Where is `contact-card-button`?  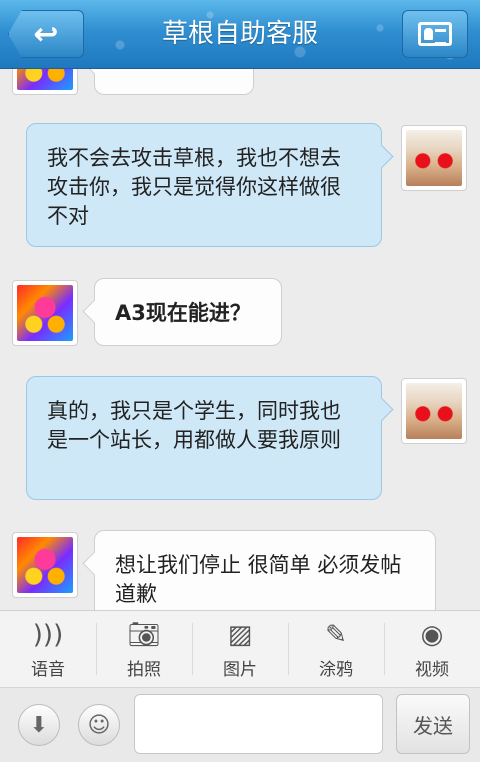 contact-card-button is located at coordinates (435, 34).